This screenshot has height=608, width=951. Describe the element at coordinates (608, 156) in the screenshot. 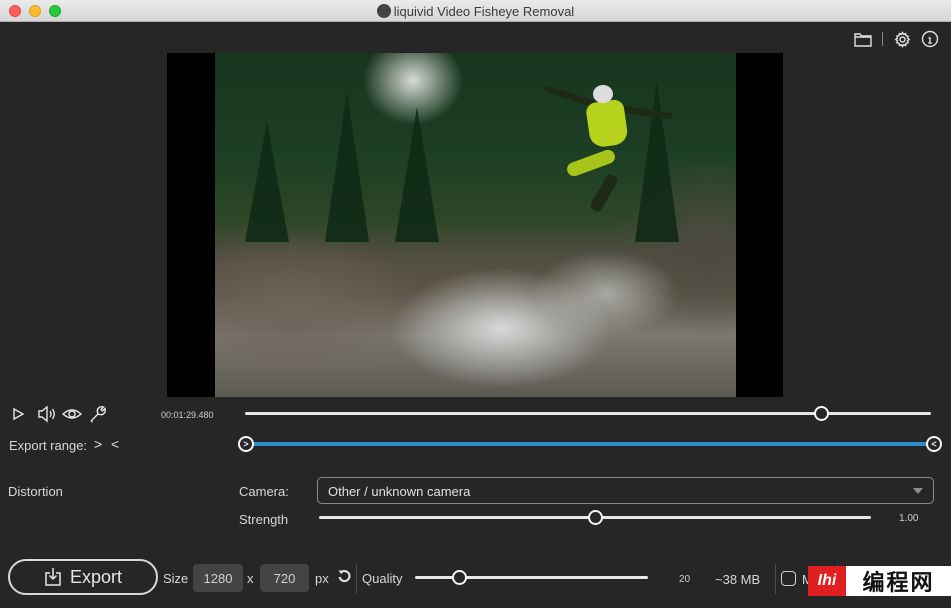

I see `jumper-figure` at that location.